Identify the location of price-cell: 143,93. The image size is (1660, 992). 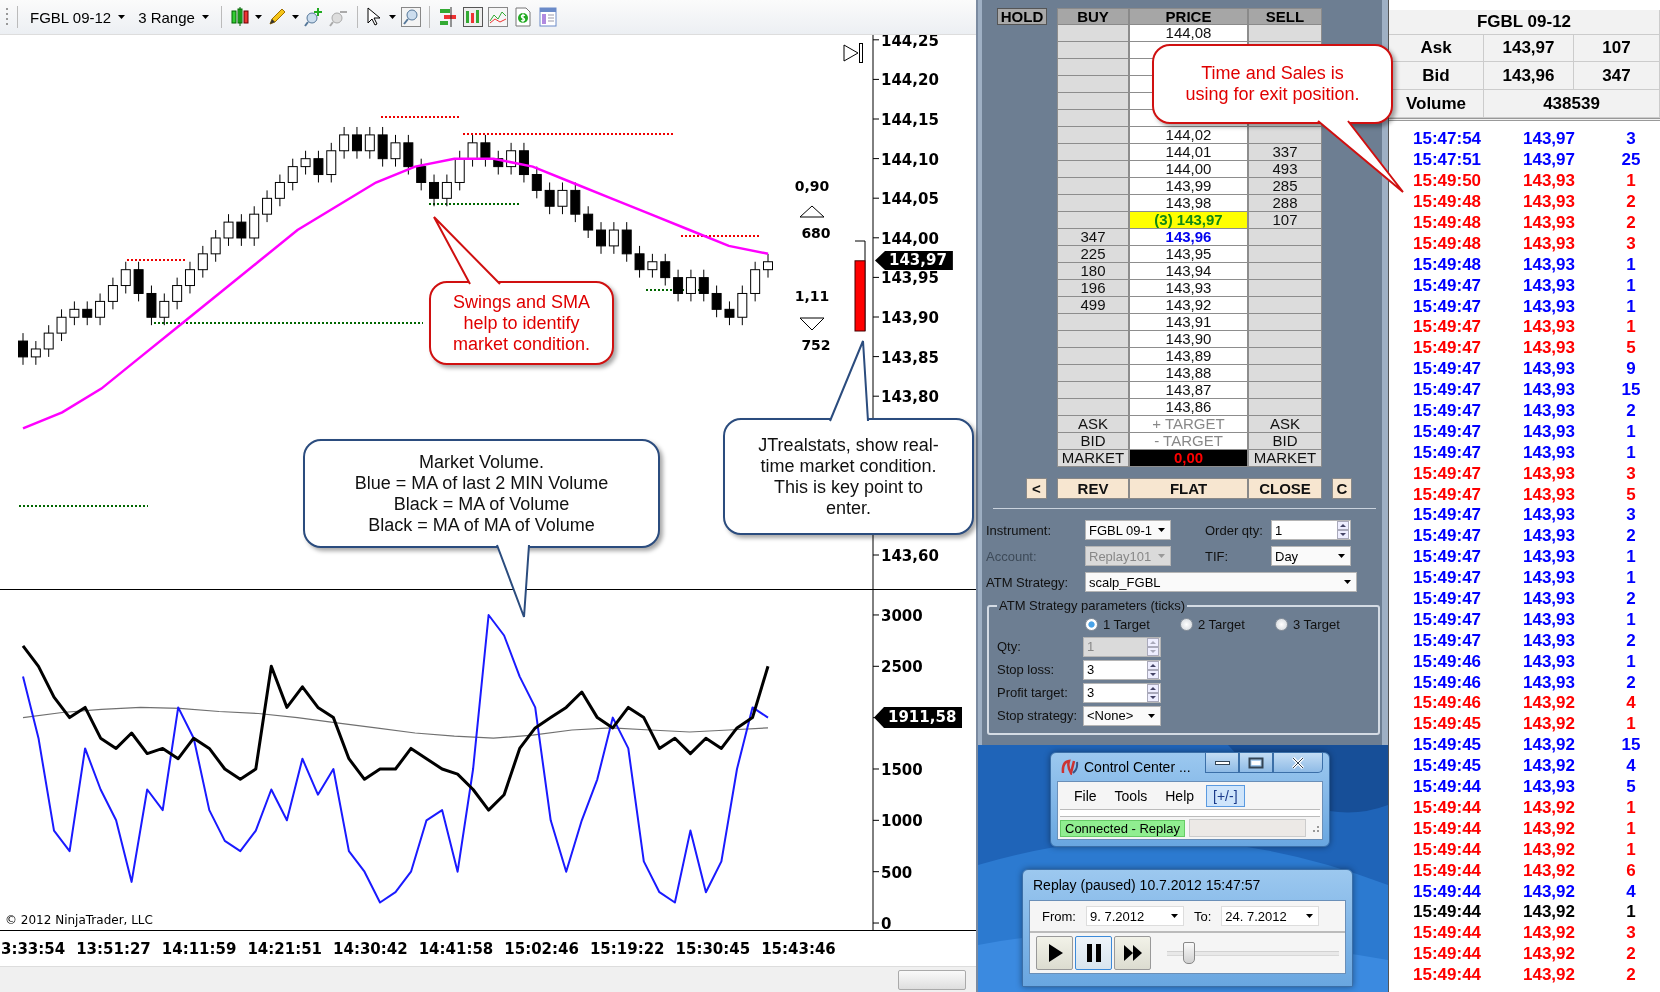
(1188, 288).